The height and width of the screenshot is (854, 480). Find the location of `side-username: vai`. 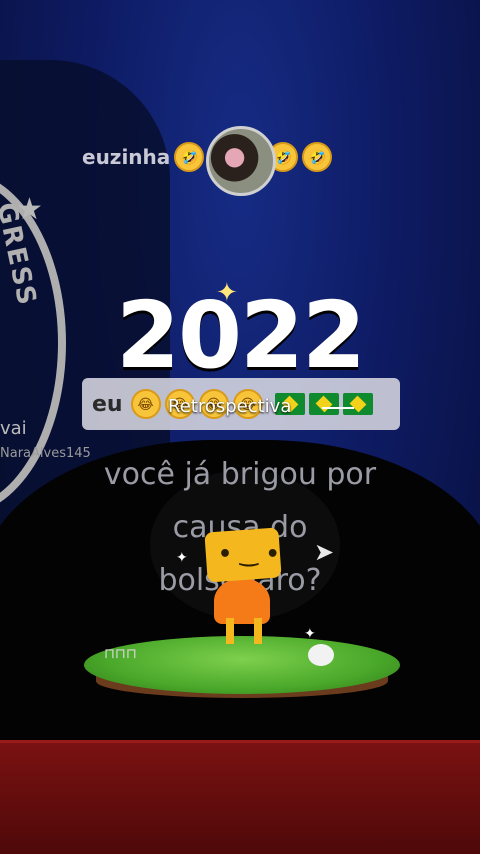

side-username: vai is located at coordinates (13, 428).